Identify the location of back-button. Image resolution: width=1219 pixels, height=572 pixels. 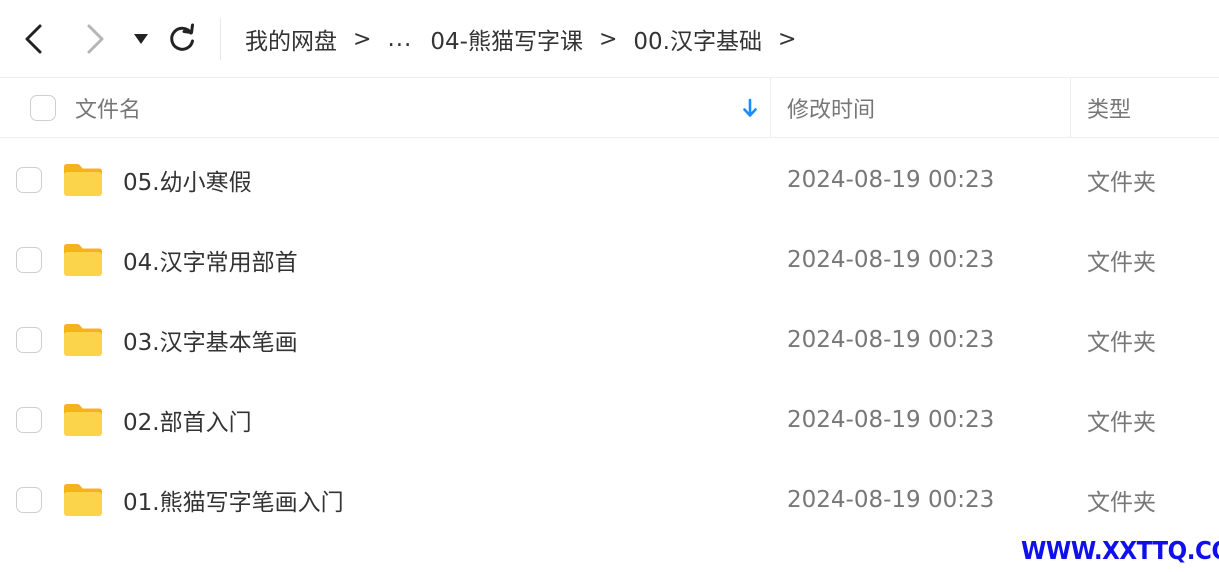
(34, 39).